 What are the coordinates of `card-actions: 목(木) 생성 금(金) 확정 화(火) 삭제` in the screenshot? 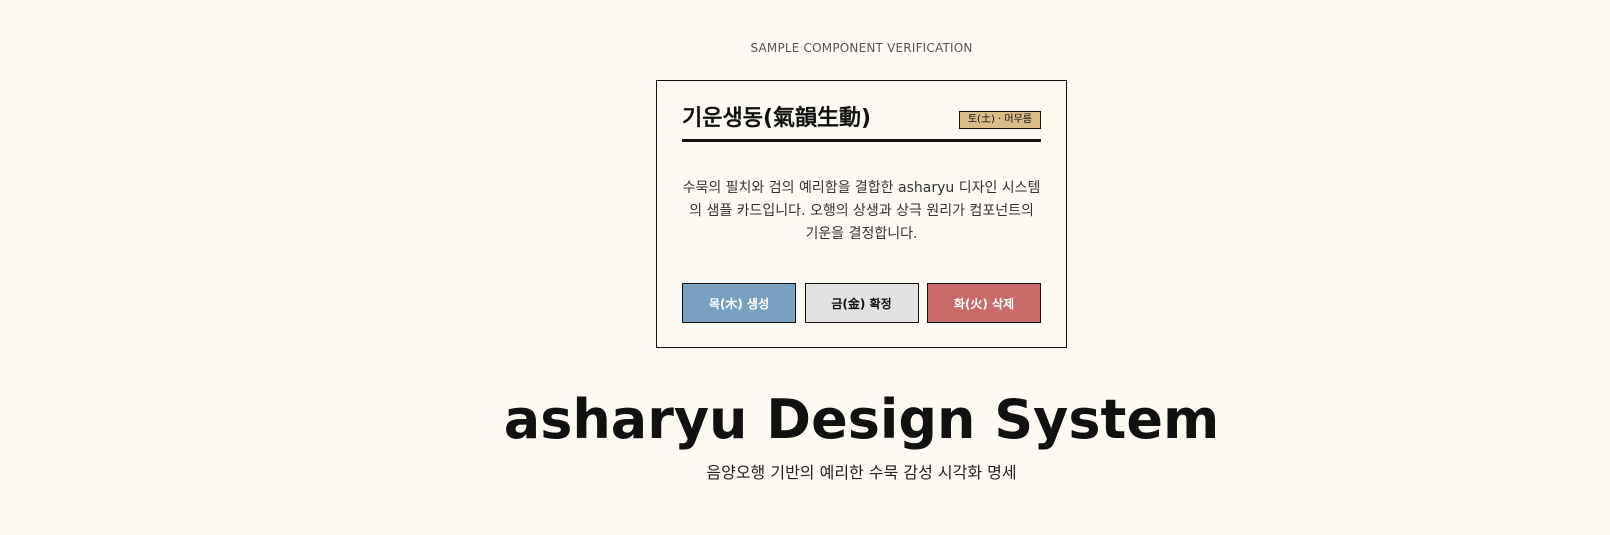 It's located at (861, 303).